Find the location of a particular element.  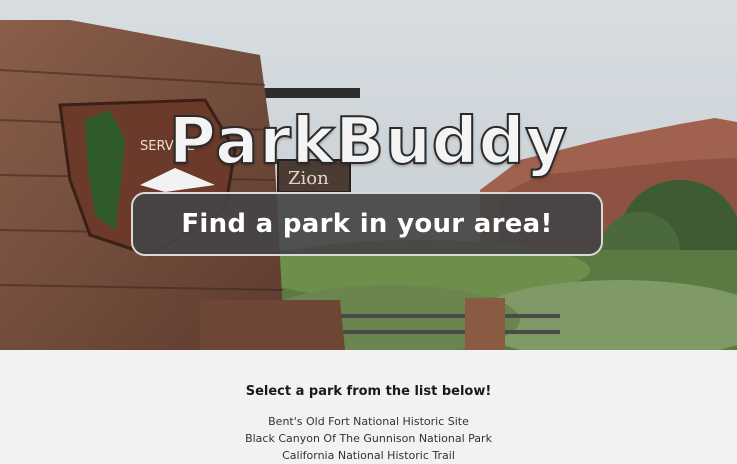

park-list-item: Bent's Old Fort National Historic Site is located at coordinates (368, 421).